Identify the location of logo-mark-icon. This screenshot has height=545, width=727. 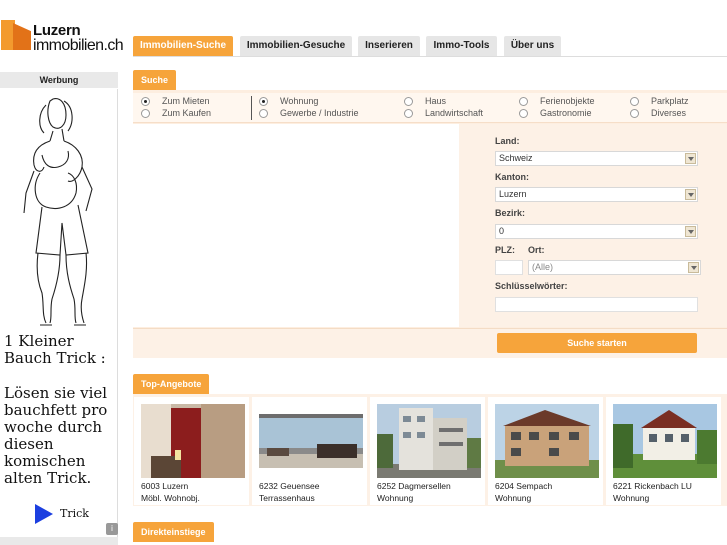
(8, 35).